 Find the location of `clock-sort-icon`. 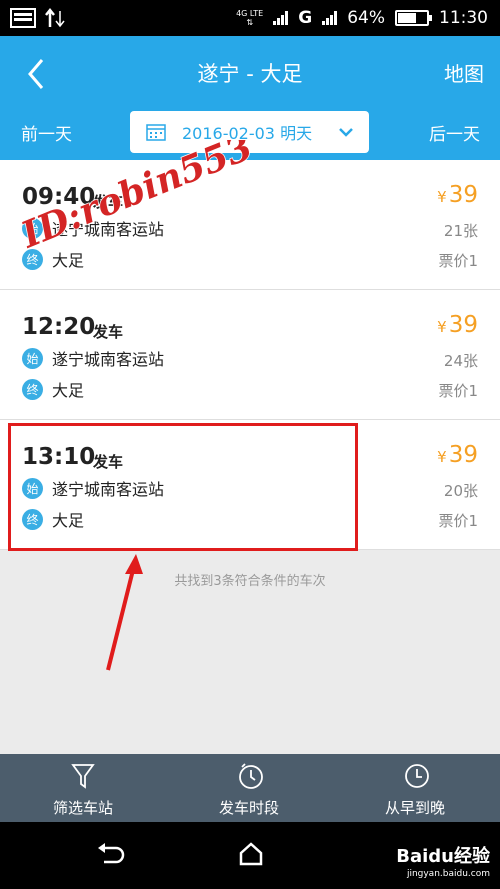

clock-sort-icon is located at coordinates (417, 776).